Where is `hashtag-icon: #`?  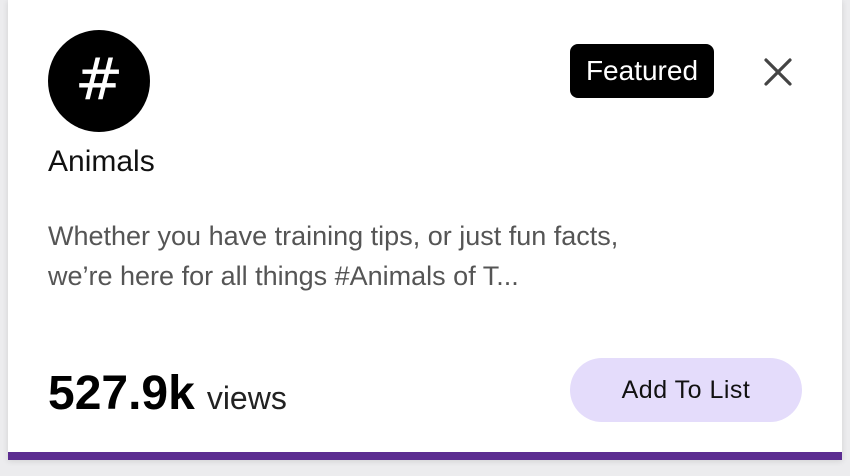
hashtag-icon: # is located at coordinates (99, 79).